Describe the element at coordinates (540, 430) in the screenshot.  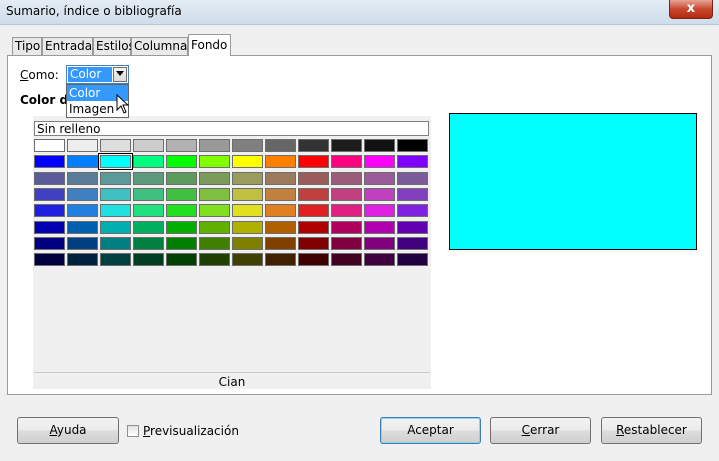
I see `close-button: Cerrar` at that location.